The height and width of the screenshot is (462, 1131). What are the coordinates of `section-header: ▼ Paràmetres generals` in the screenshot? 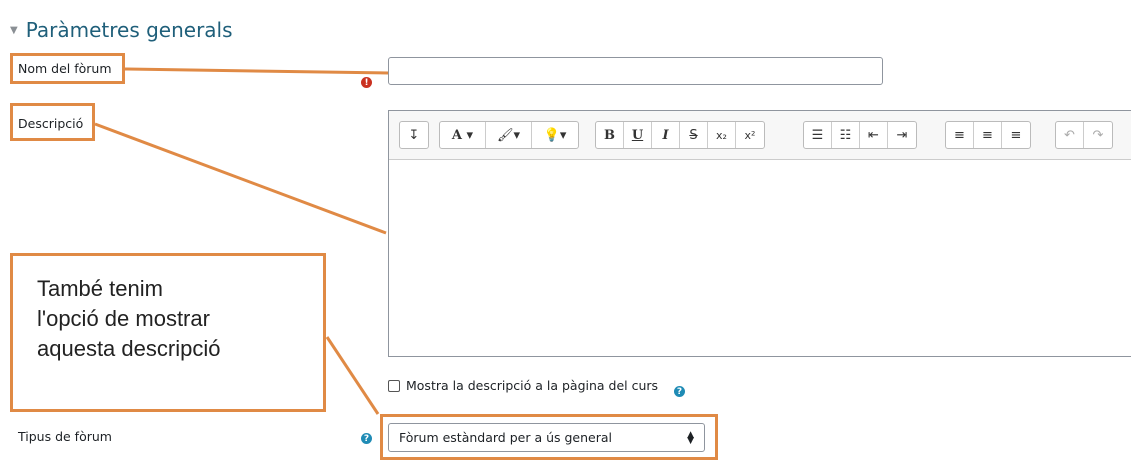 It's located at (121, 30).